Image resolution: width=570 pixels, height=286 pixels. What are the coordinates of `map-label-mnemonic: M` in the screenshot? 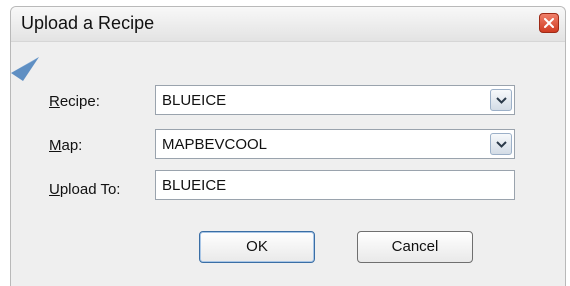 It's located at (55, 145).